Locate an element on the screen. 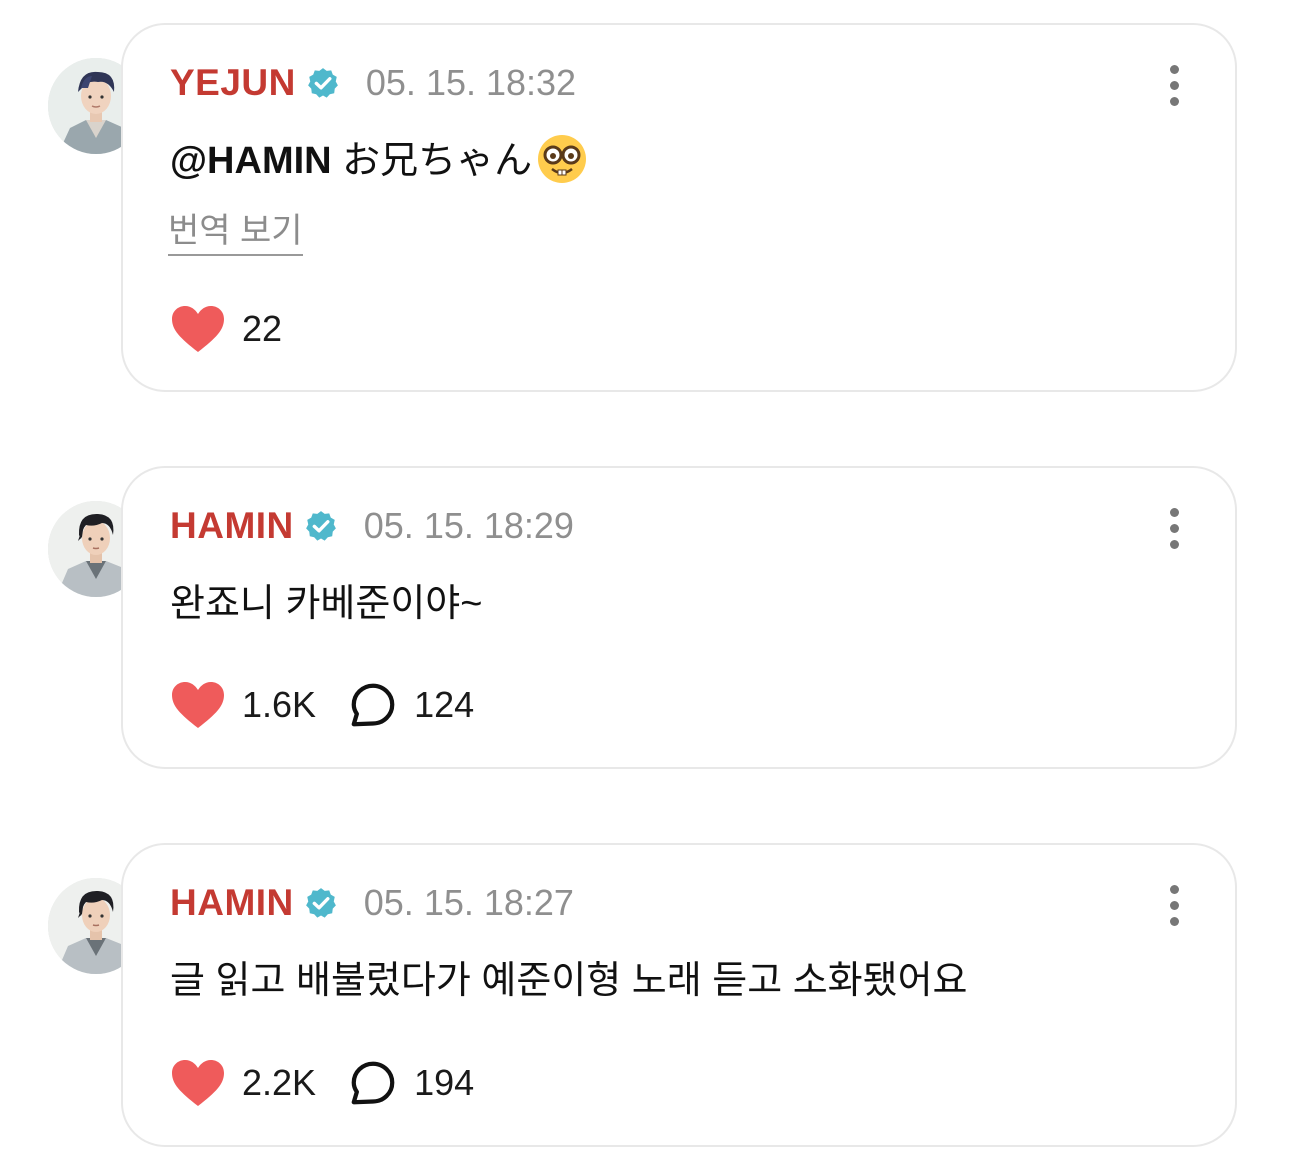 The image size is (1290, 1174). post-header: HAMIN 05. 15. 18:29 is located at coordinates (372, 526).